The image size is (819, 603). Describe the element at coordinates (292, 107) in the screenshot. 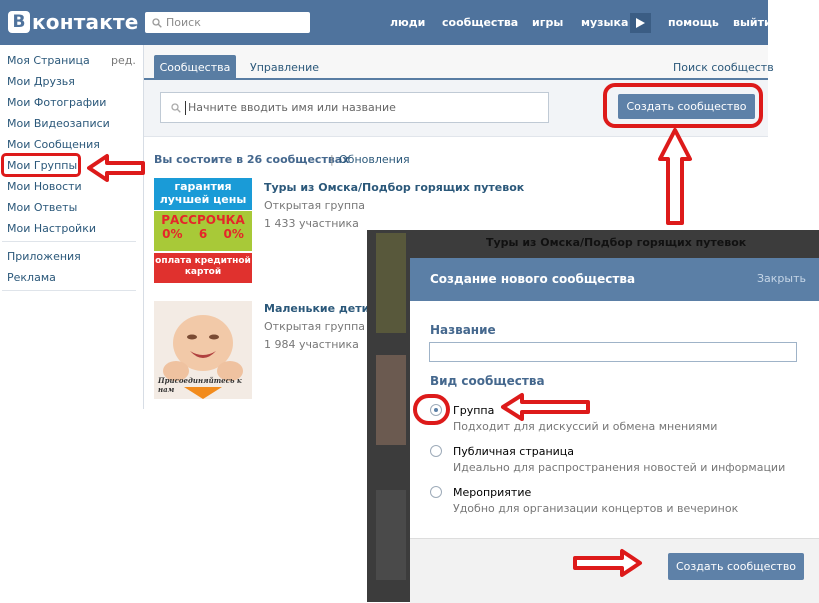

I see `group-search-placeholder: Начните вводить имя или название` at that location.